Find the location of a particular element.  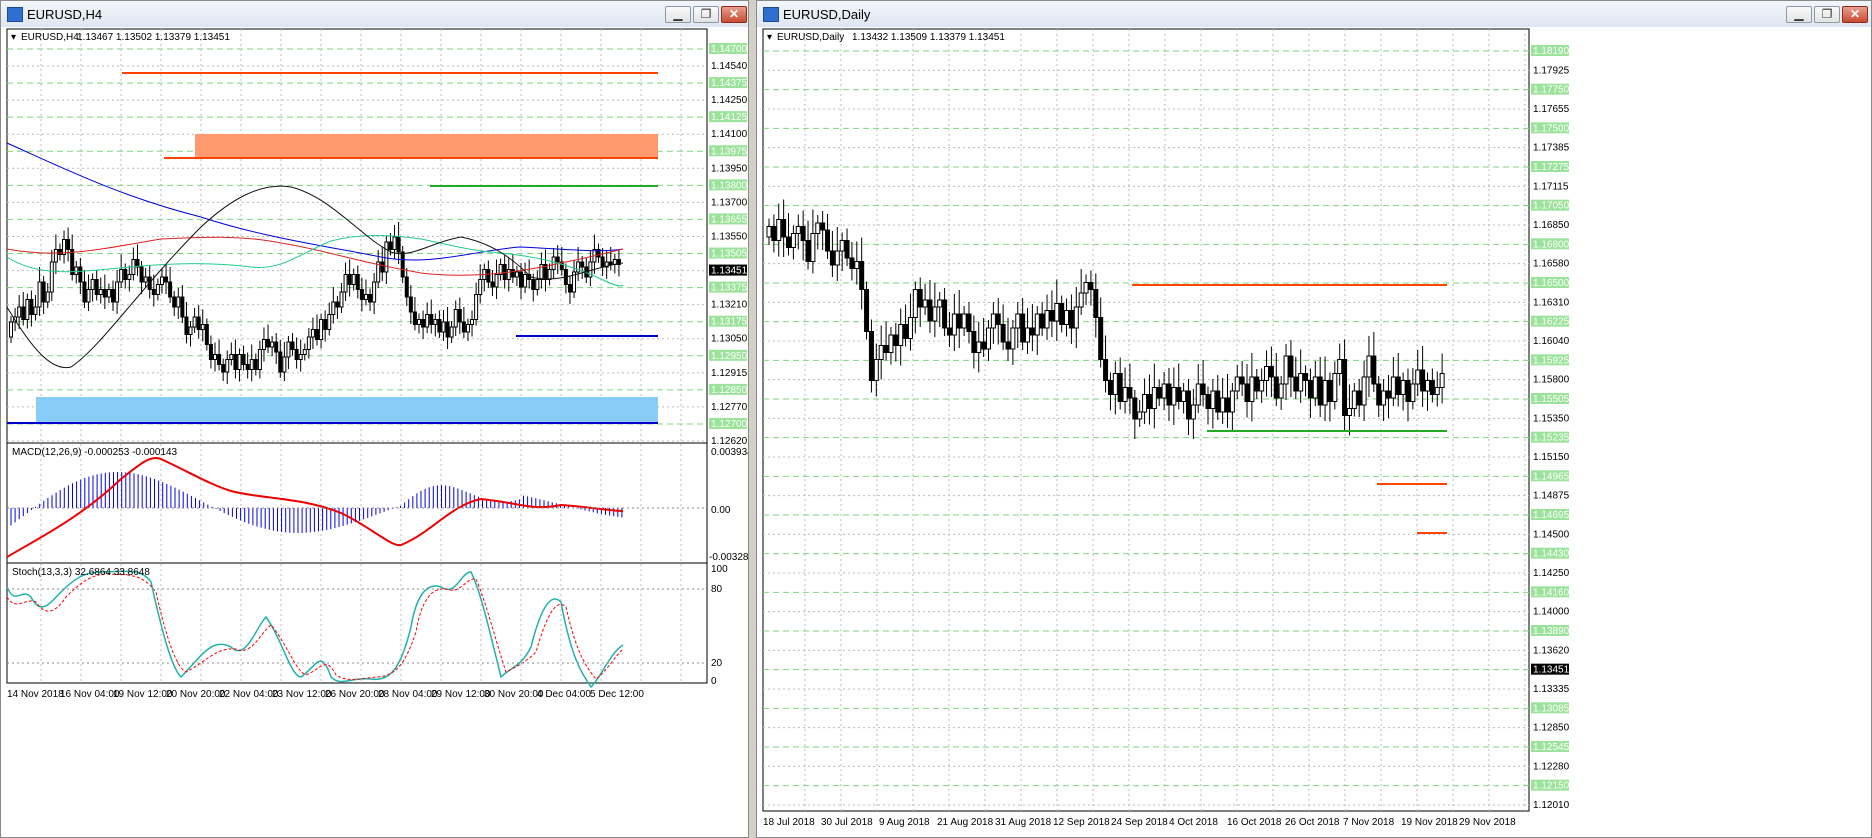

price-axis-label: 1.12010 is located at coordinates (1551, 805).